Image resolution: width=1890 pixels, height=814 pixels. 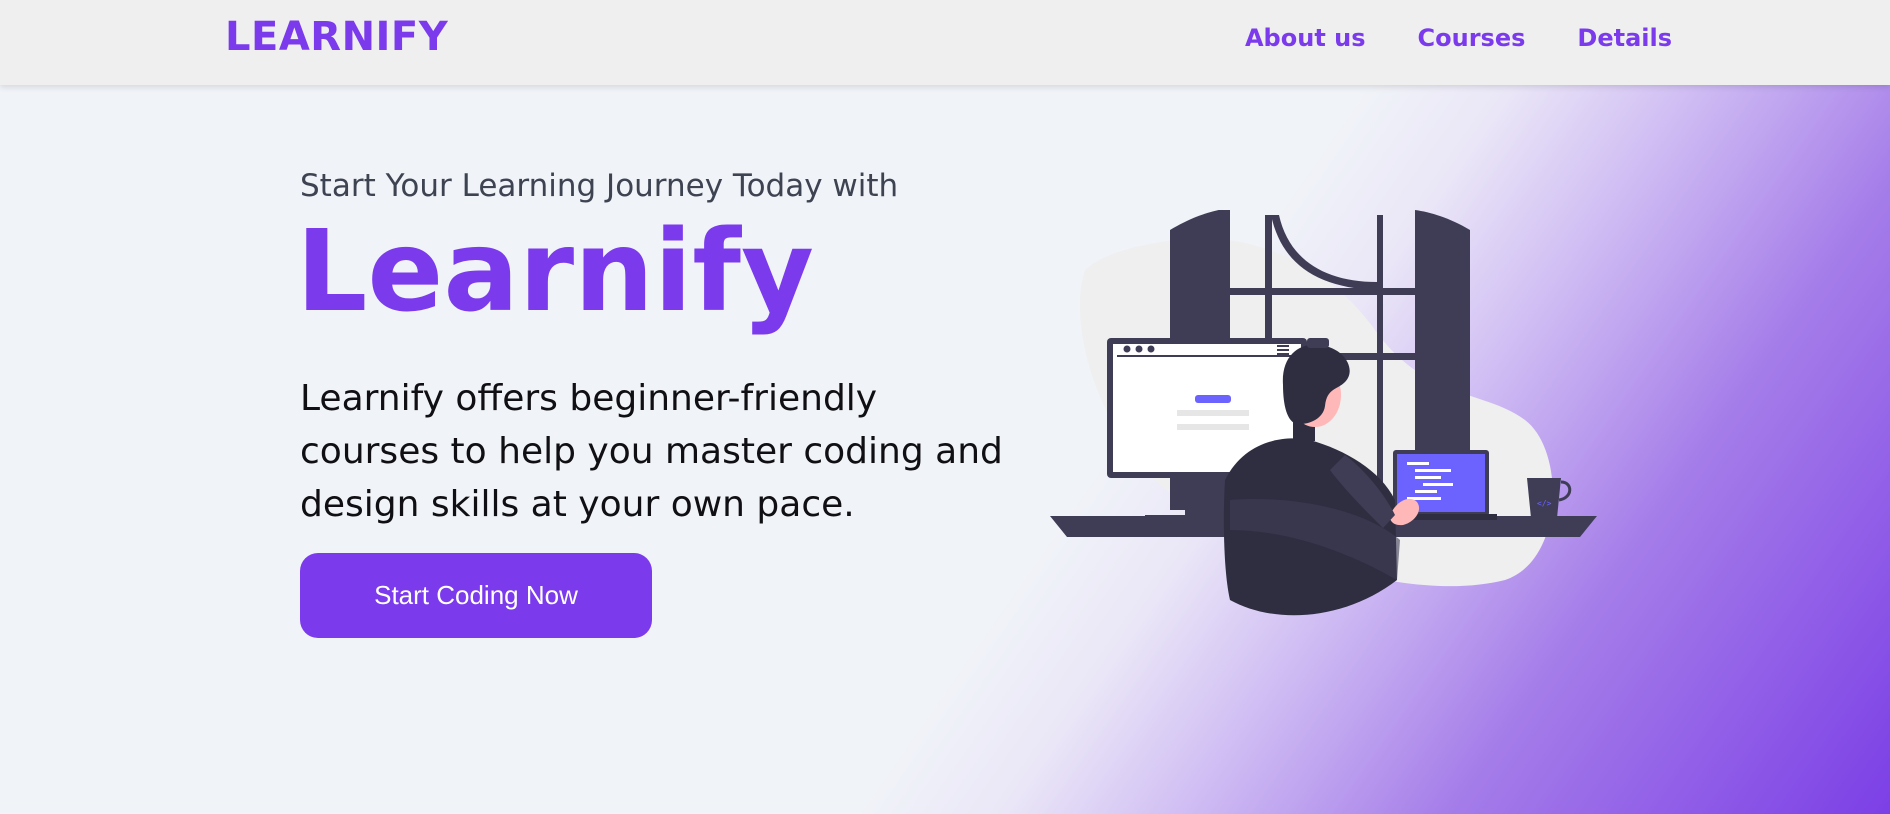 I want to click on person-coding-illustration: </>, so click(x=1325, y=414).